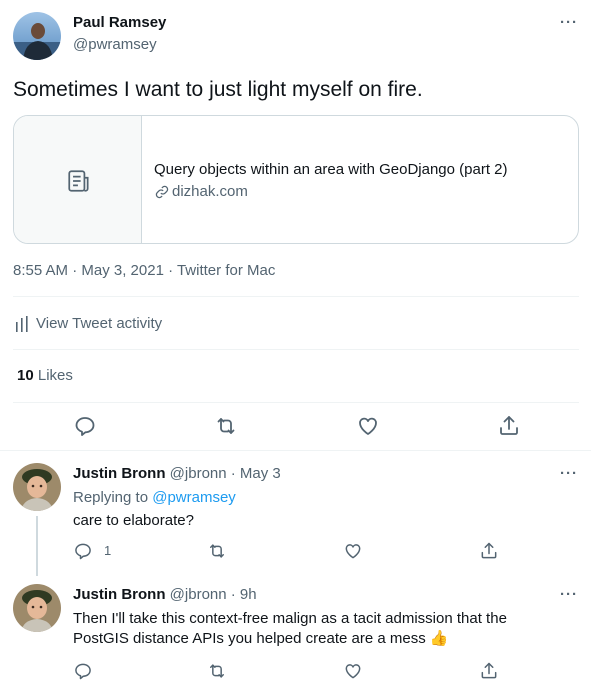 Image resolution: width=591 pixels, height=689 pixels. I want to click on article-icon, so click(79, 181).